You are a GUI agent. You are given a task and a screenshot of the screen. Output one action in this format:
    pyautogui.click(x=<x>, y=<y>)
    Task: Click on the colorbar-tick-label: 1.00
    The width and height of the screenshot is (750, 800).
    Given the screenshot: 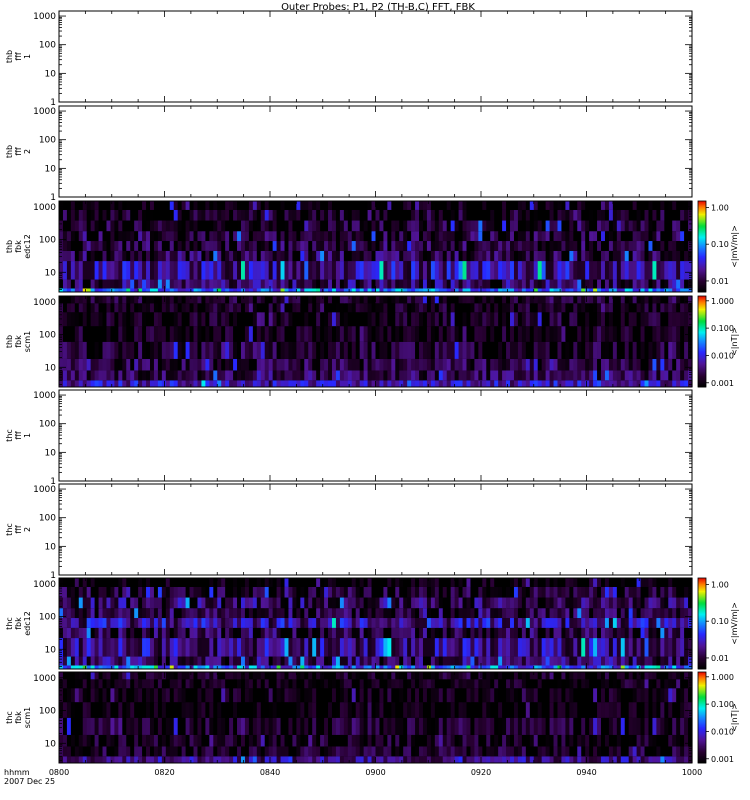 What is the action you would take?
    pyautogui.click(x=720, y=208)
    